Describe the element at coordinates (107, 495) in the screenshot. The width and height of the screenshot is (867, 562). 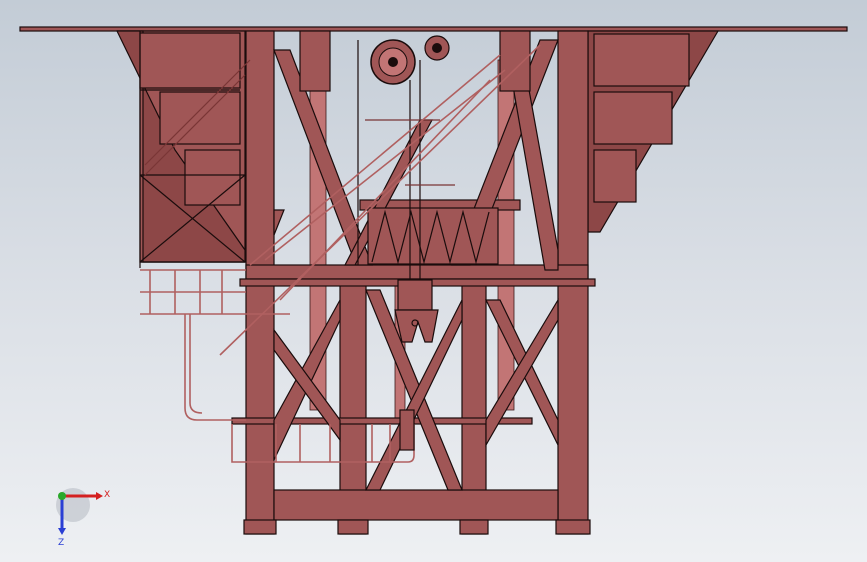
I see `x-axis-label: X` at that location.